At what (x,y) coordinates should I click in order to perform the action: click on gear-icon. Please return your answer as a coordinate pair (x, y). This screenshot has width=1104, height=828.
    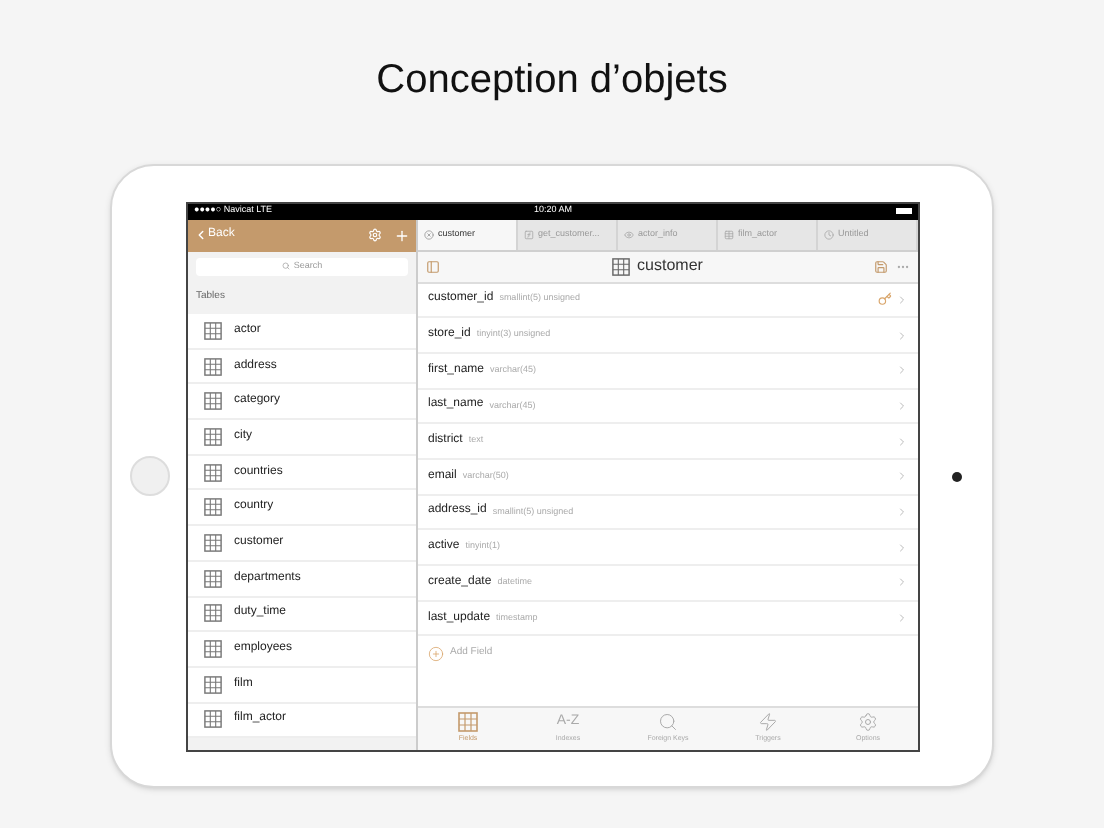
    Looking at the image, I should click on (868, 721).